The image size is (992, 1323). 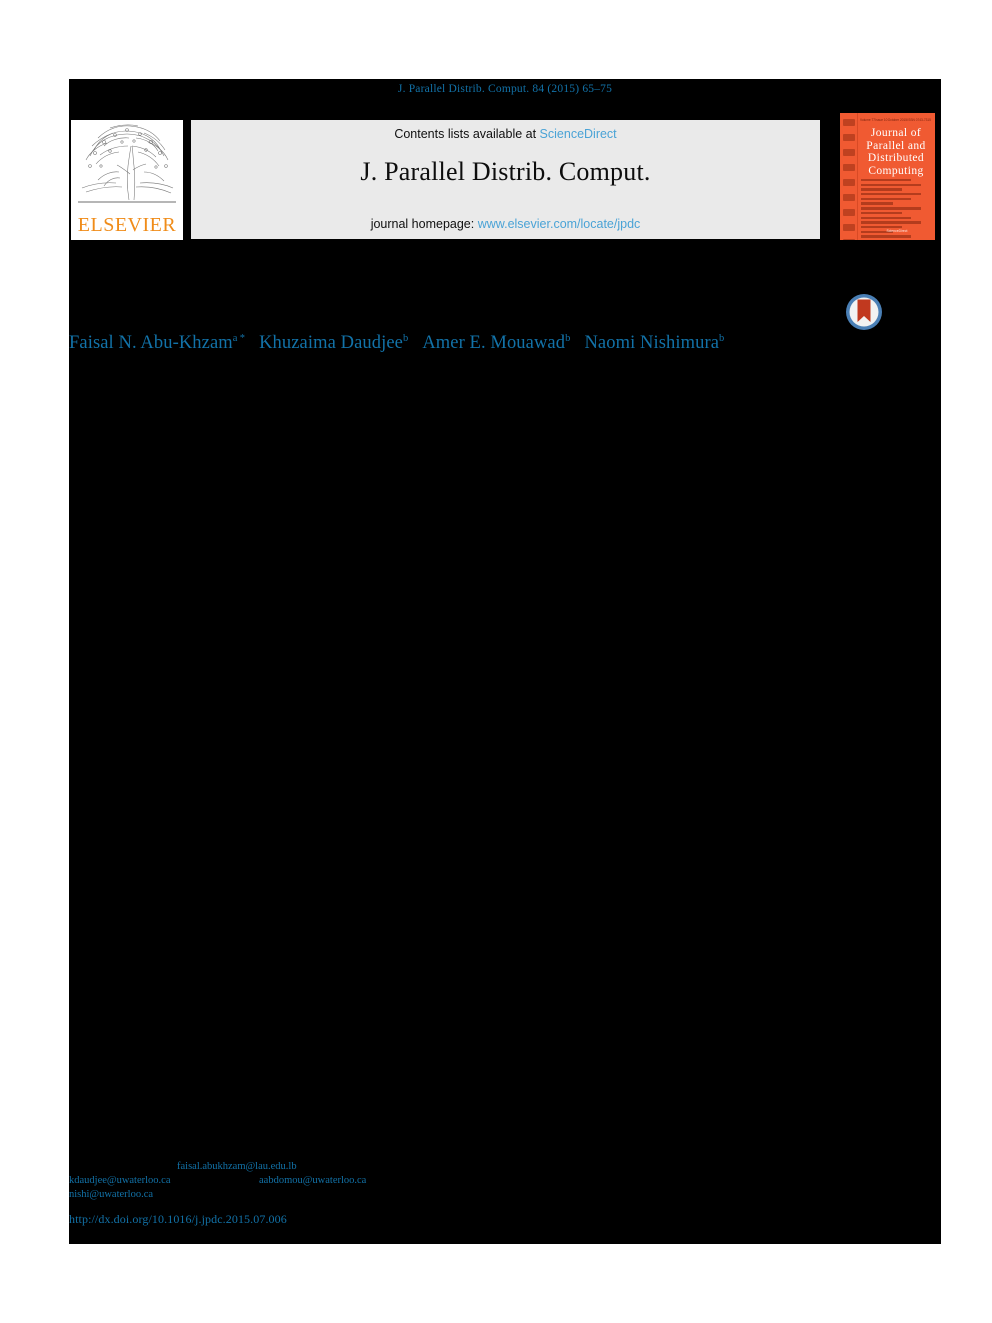 What do you see at coordinates (127, 224) in the screenshot?
I see `elsevier-wordmark: ELSEVIER` at bounding box center [127, 224].